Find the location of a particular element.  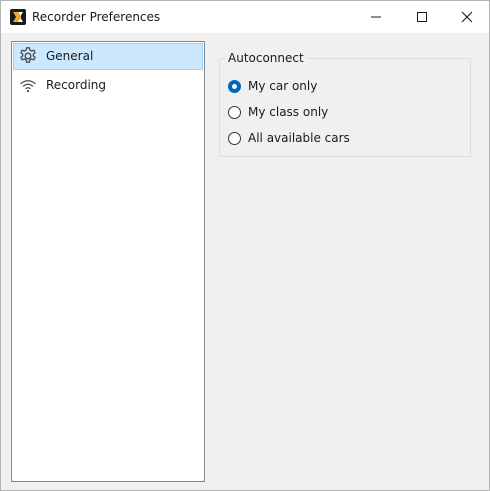

radio-button-checked is located at coordinates (234, 86).